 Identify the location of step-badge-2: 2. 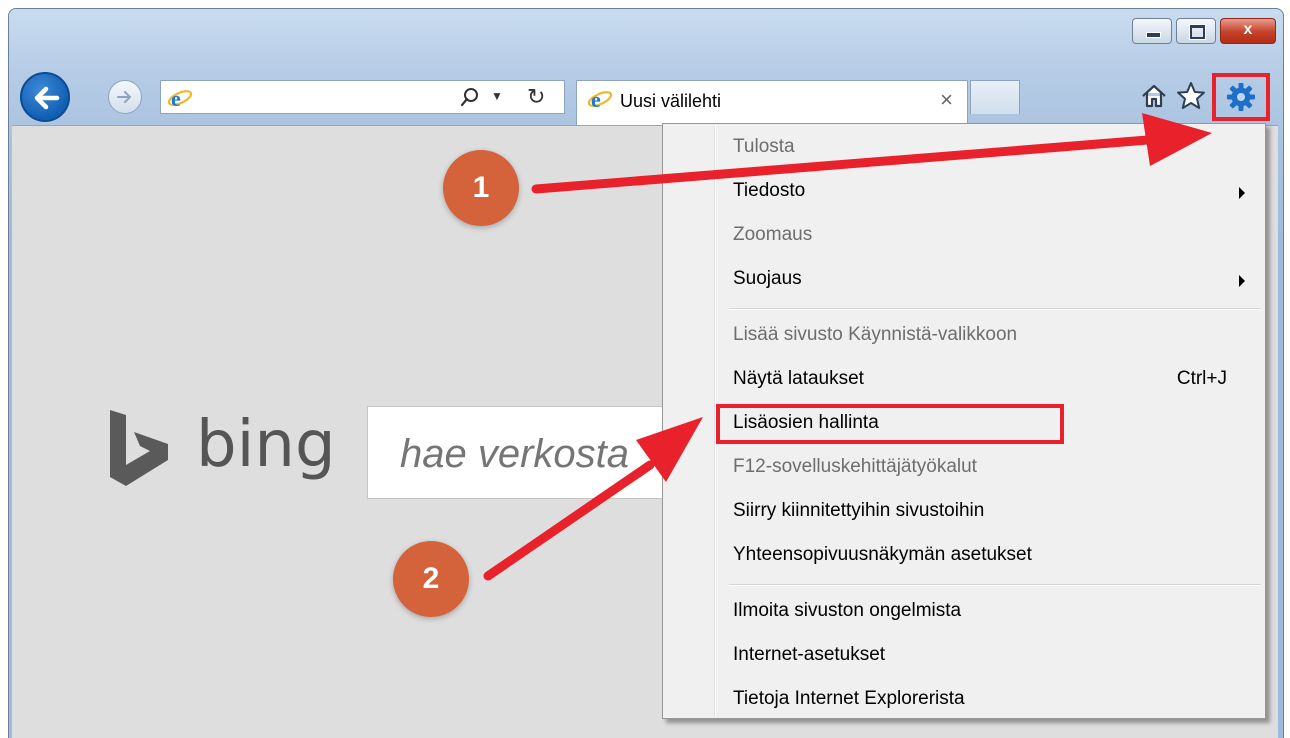
(431, 579).